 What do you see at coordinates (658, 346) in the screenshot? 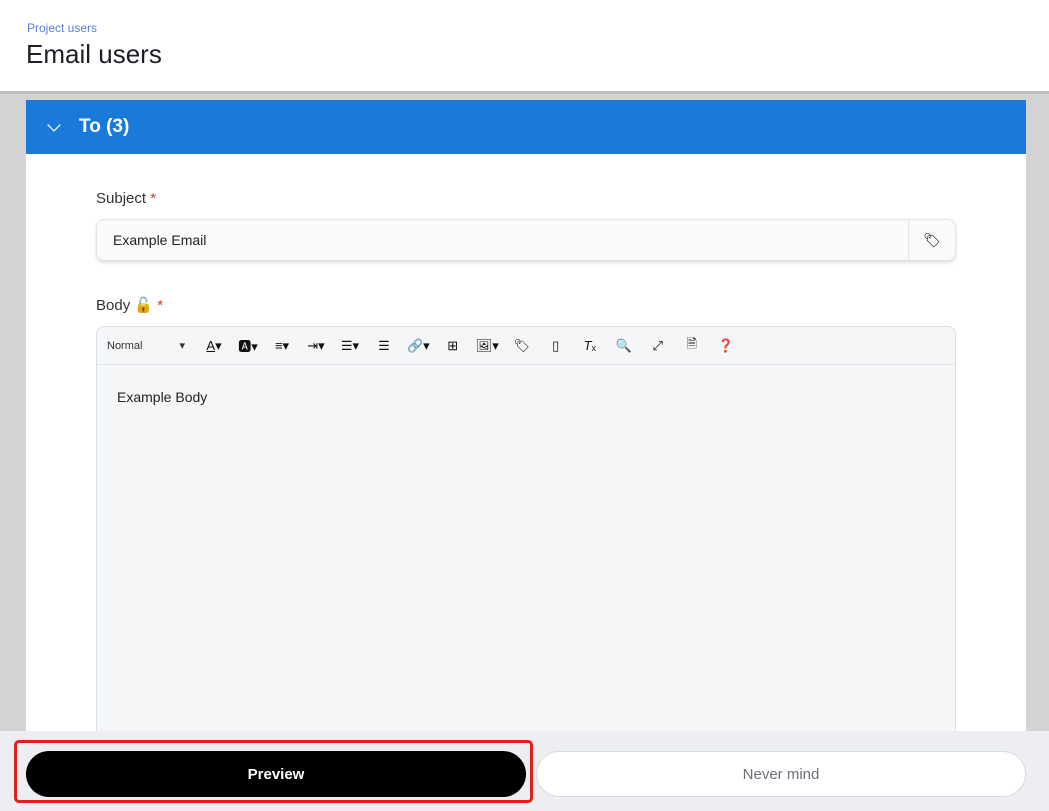
I see `fullscreen-icon: ⤢` at bounding box center [658, 346].